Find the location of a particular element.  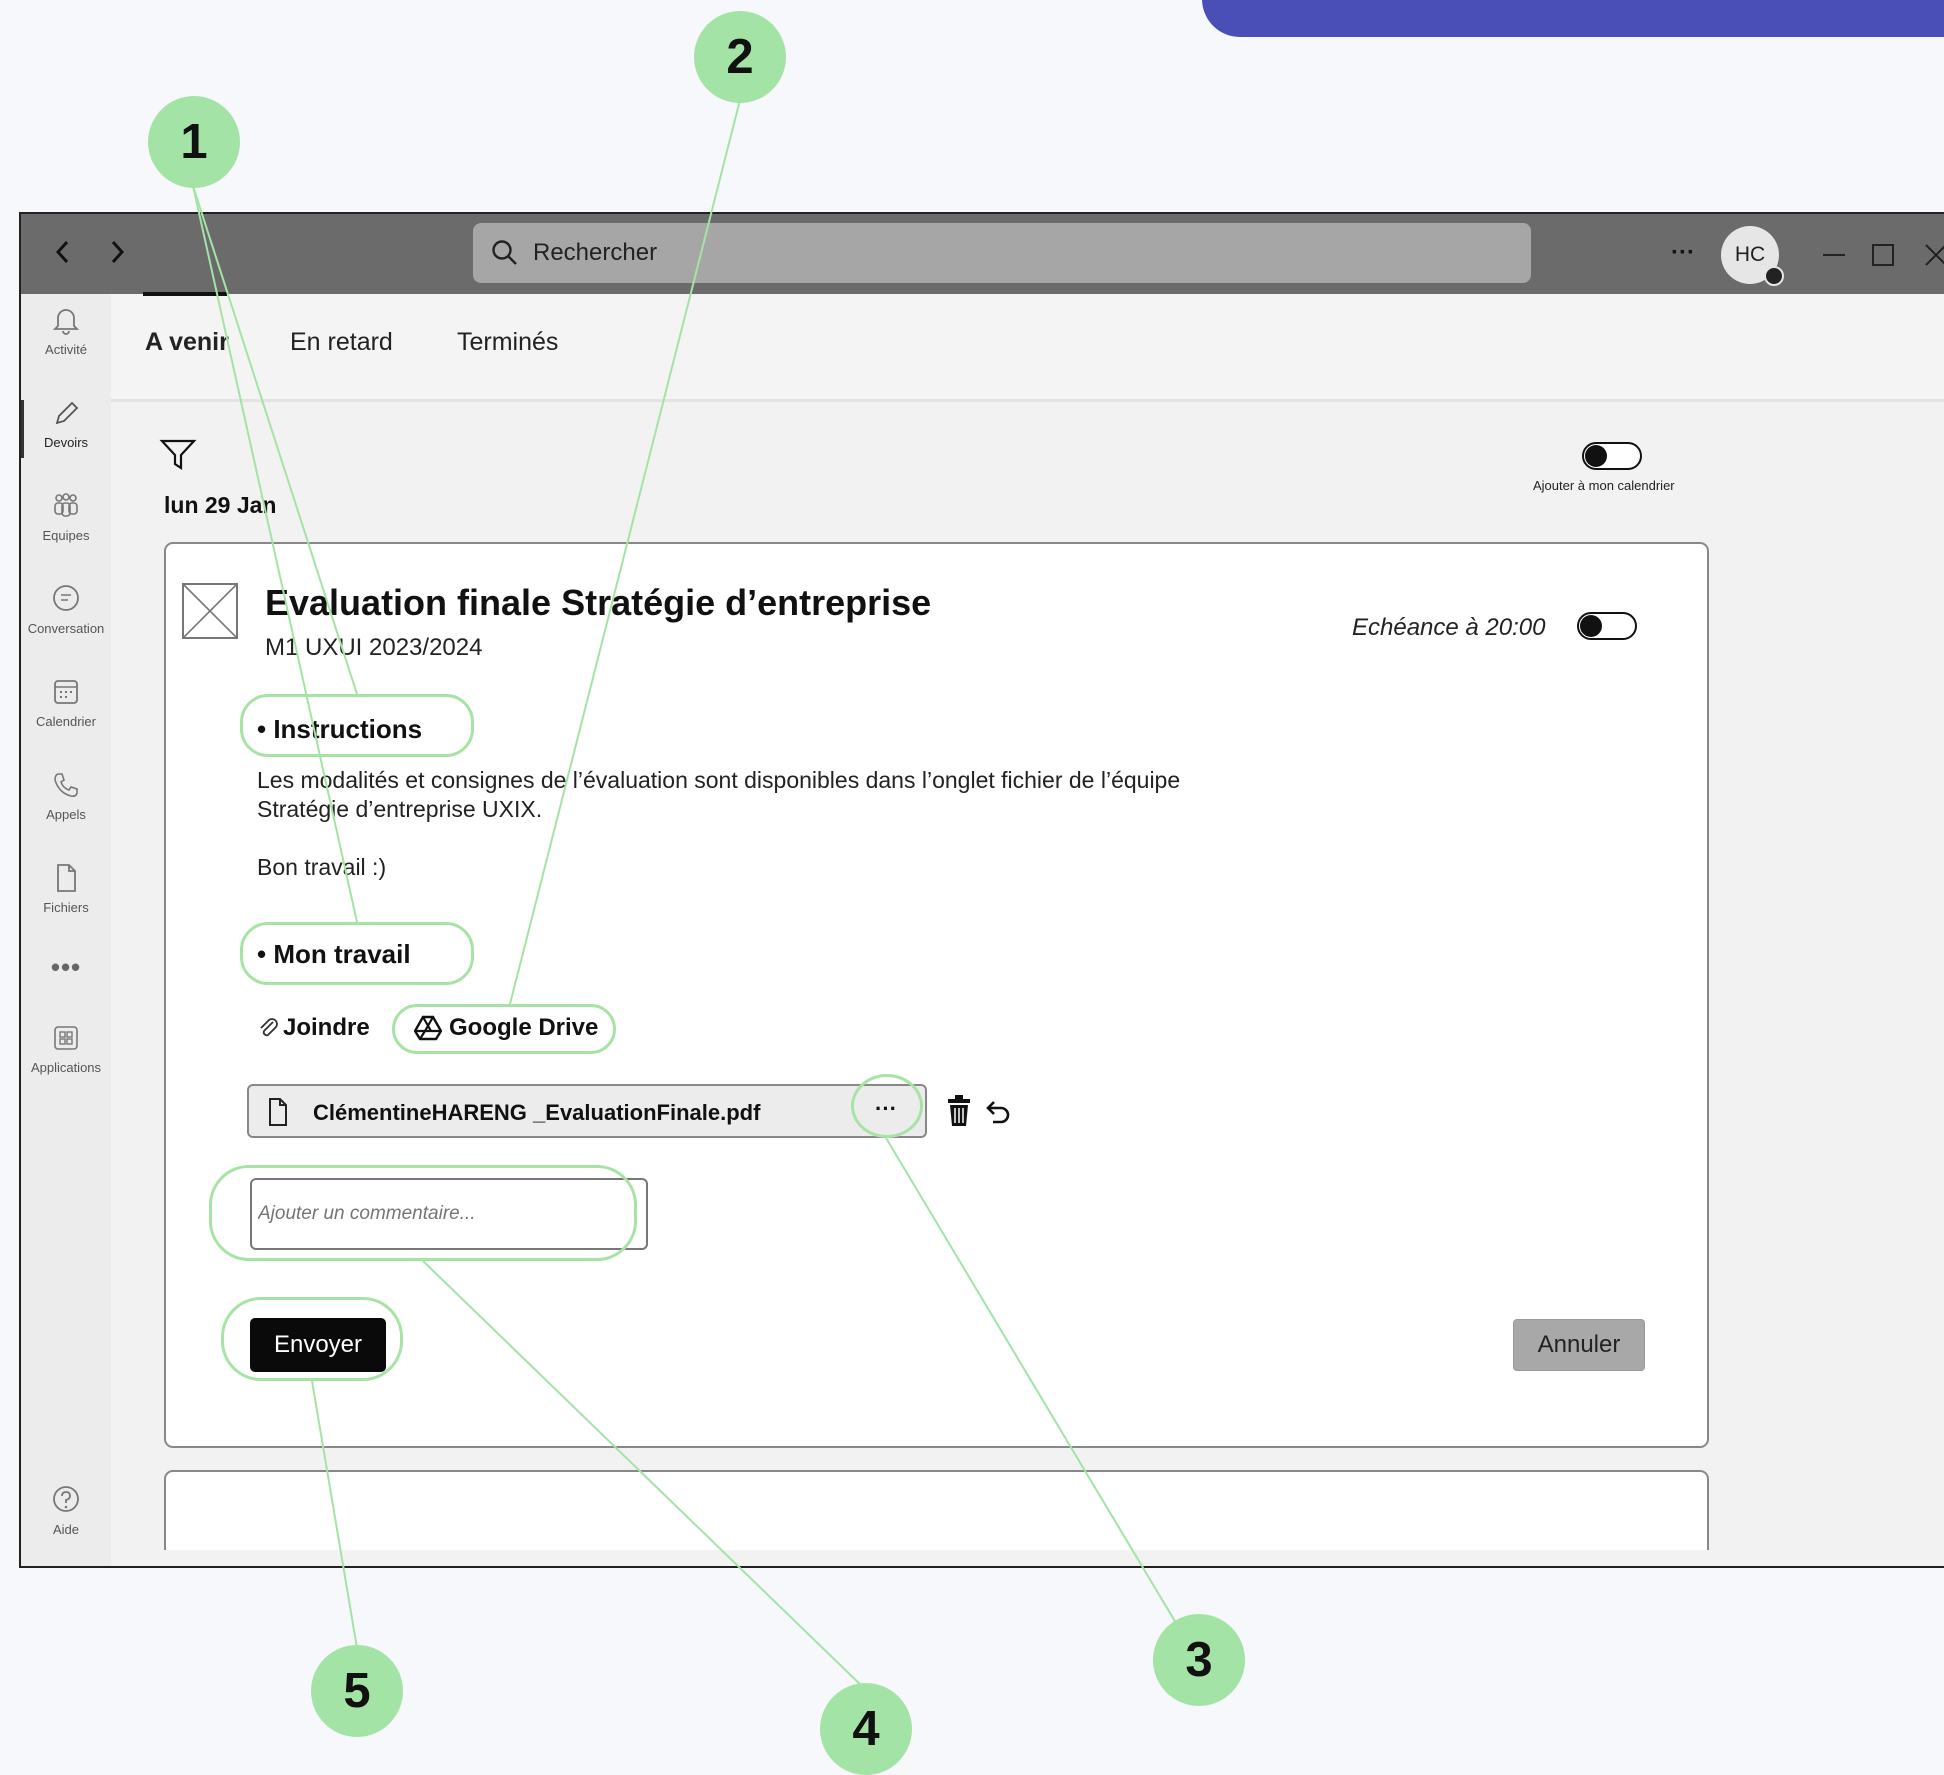

instructions-line-3: Bon travail :) is located at coordinates (322, 867).